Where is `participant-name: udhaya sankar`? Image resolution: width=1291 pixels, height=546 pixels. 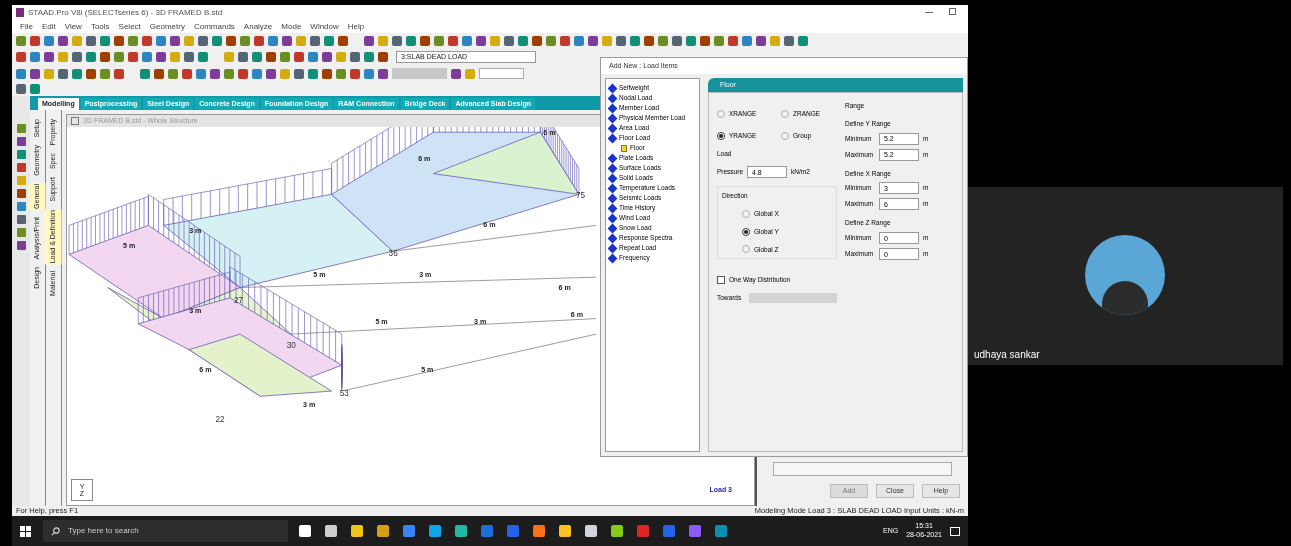
participant-name: udhaya sankar is located at coordinates (1007, 355).